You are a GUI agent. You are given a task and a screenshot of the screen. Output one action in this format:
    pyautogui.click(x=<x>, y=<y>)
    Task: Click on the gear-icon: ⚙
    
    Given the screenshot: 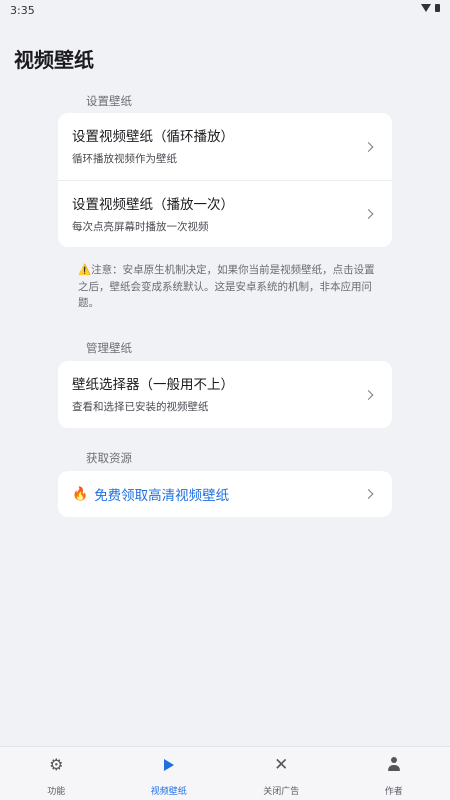 What is the action you would take?
    pyautogui.click(x=56, y=764)
    